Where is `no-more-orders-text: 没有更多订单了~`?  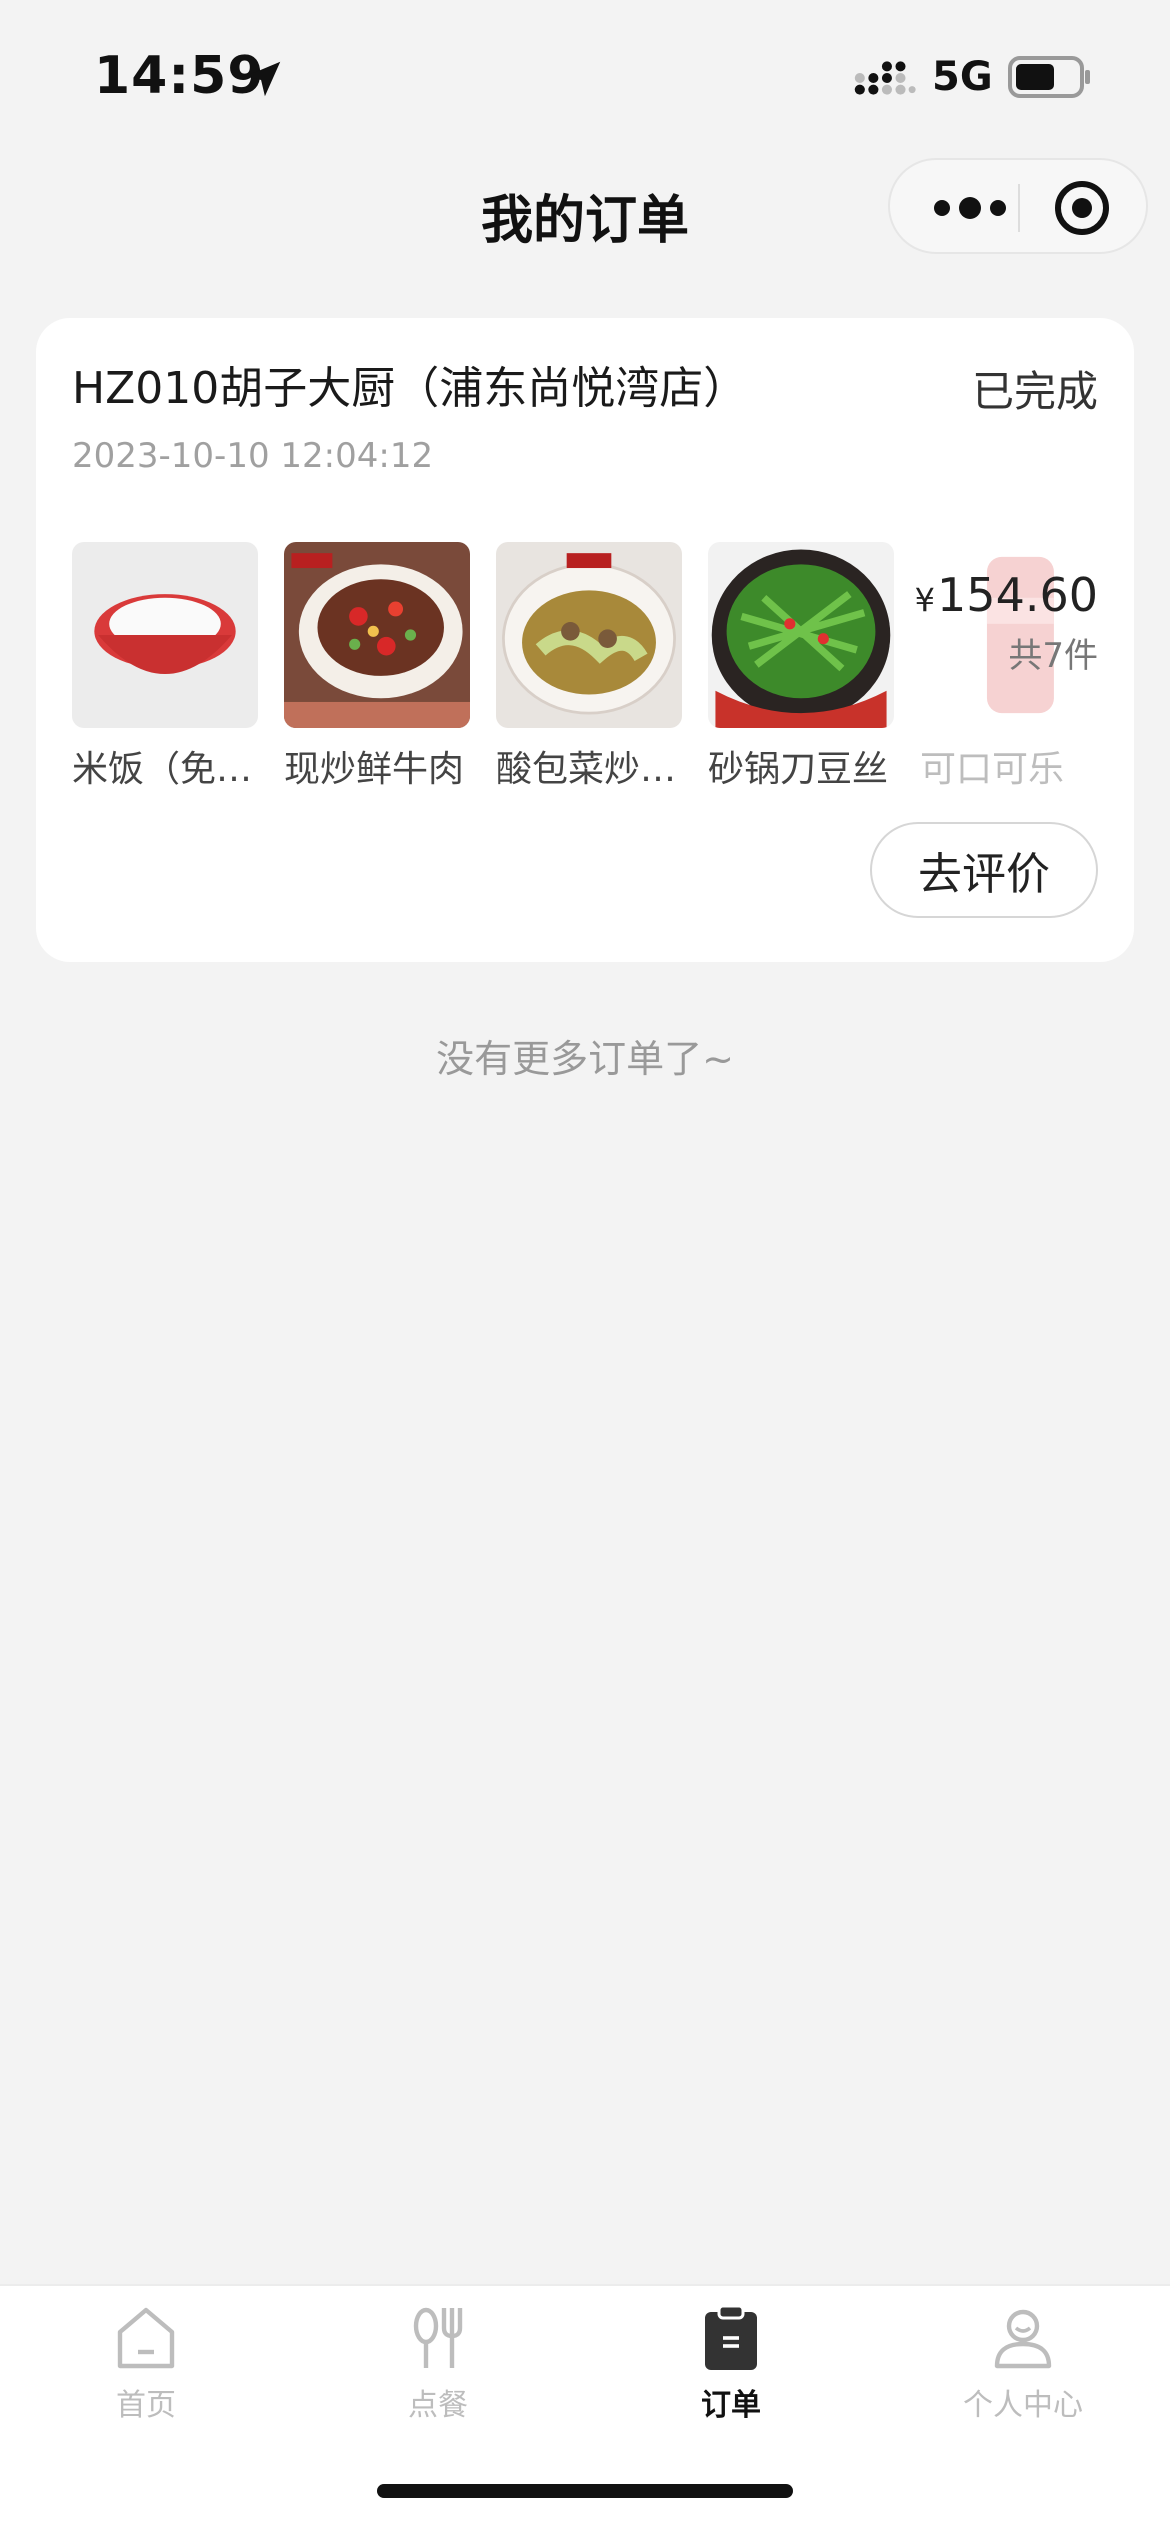
no-more-orders-text: 没有更多订单了~ is located at coordinates (585, 1059).